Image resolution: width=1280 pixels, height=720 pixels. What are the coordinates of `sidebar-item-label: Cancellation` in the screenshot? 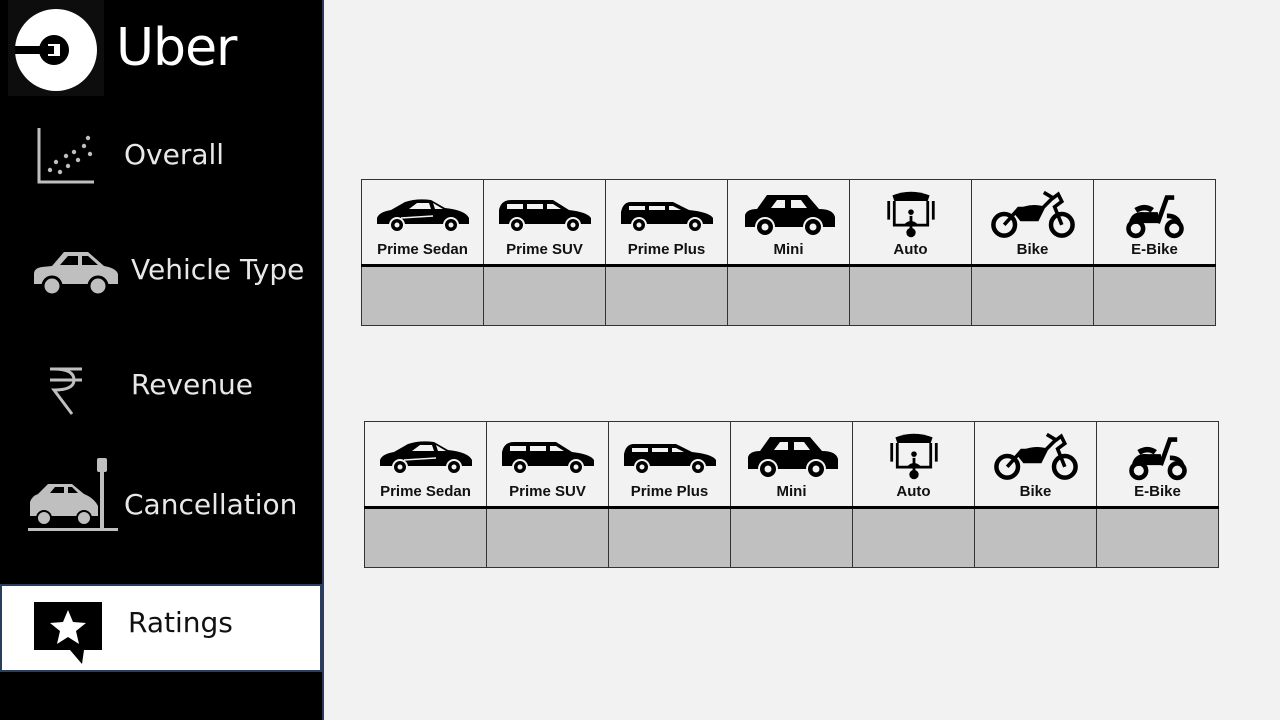 It's located at (211, 504).